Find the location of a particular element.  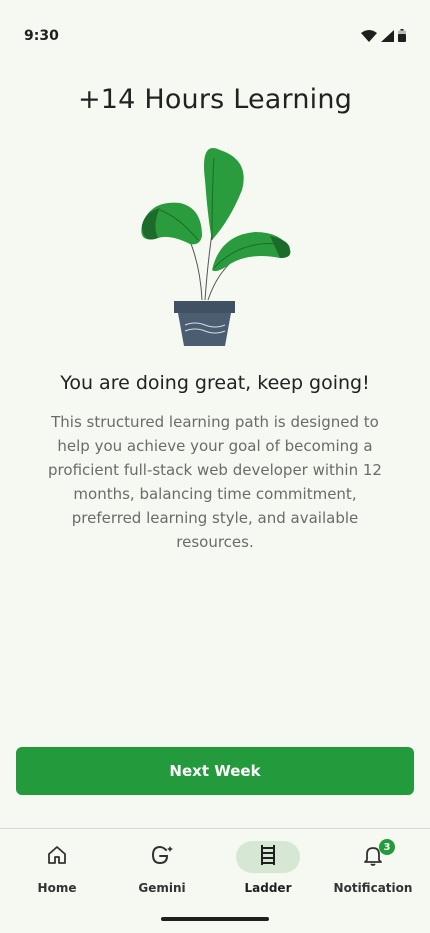

page-title: +14 Hours Learning is located at coordinates (215, 99).